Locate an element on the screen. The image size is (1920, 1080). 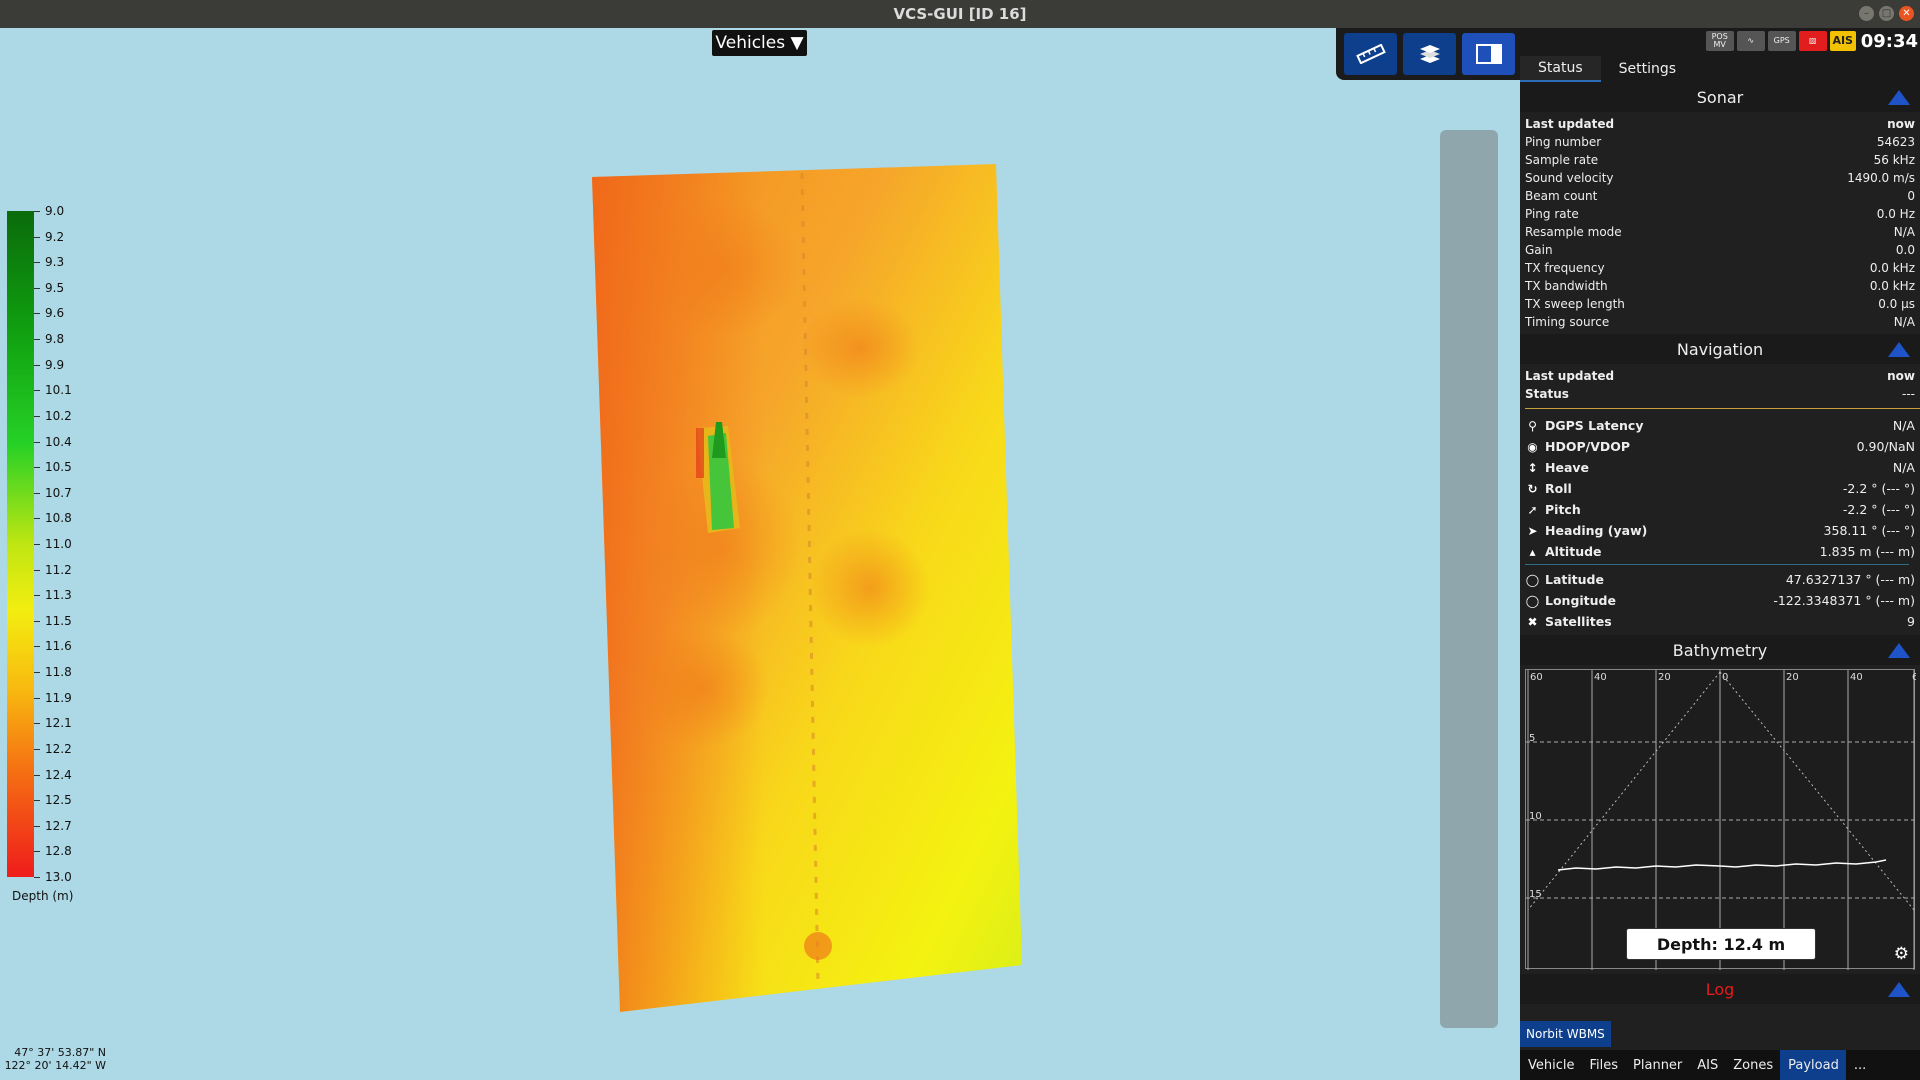
seafloor-profile-line is located at coordinates (1722, 865).